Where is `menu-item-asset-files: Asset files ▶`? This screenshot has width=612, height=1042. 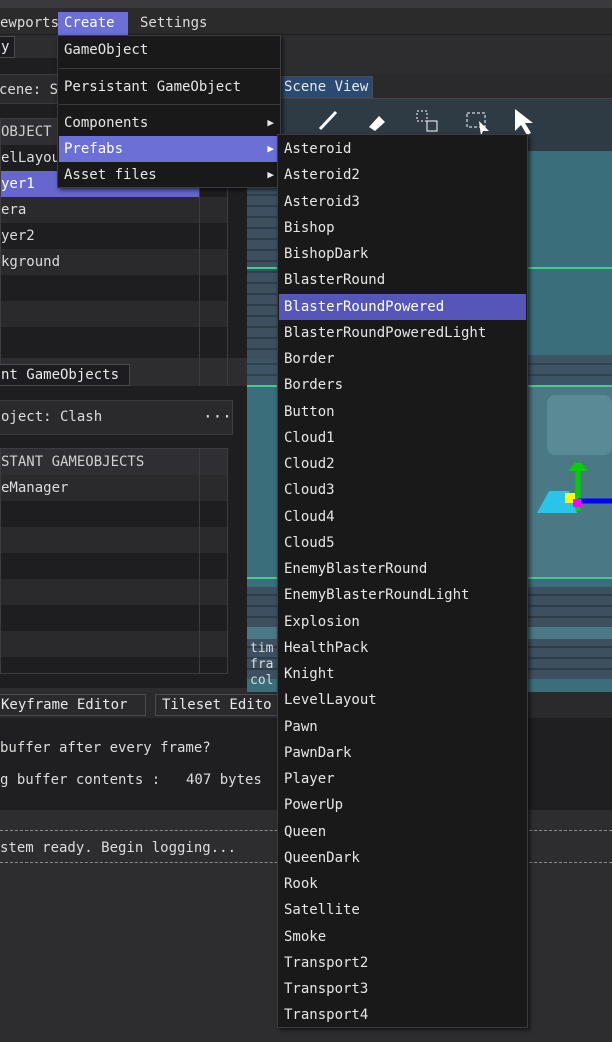
menu-item-asset-files: Asset files ▶ is located at coordinates (169, 175).